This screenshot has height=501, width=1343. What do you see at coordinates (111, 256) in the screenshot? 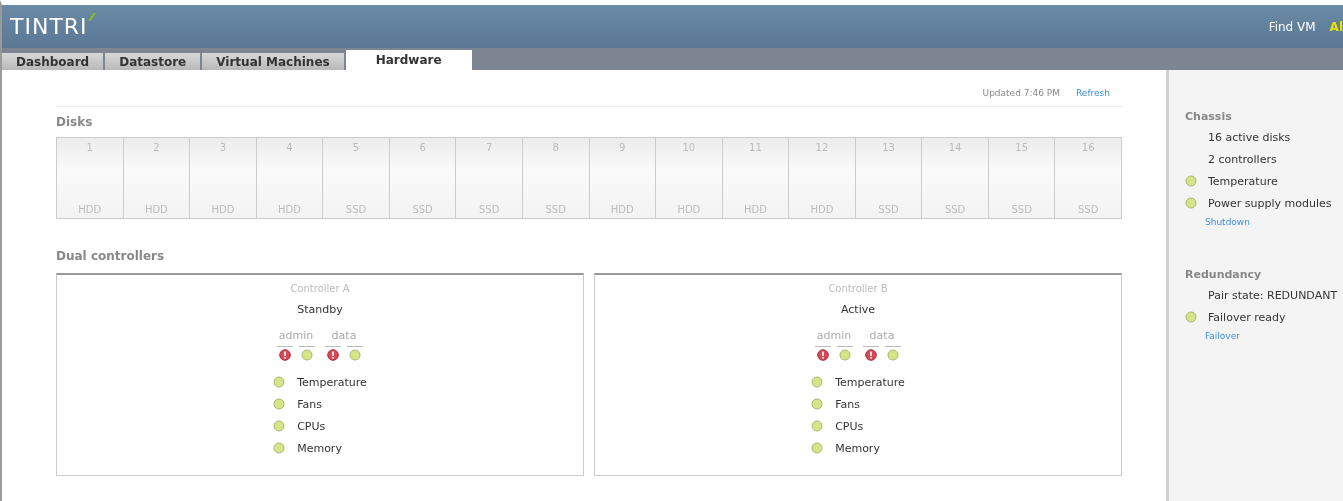
I see `section-title: Dual controllers` at bounding box center [111, 256].